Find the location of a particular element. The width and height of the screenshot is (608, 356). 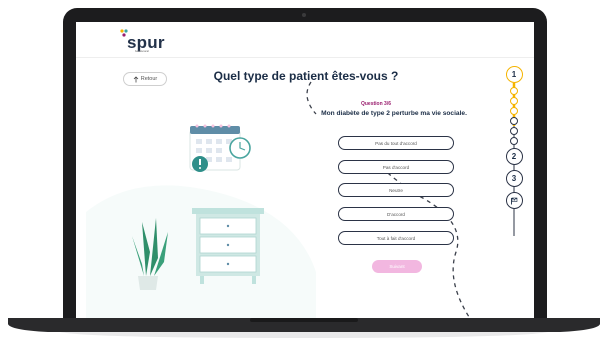

step-2: 2 is located at coordinates (514, 156).